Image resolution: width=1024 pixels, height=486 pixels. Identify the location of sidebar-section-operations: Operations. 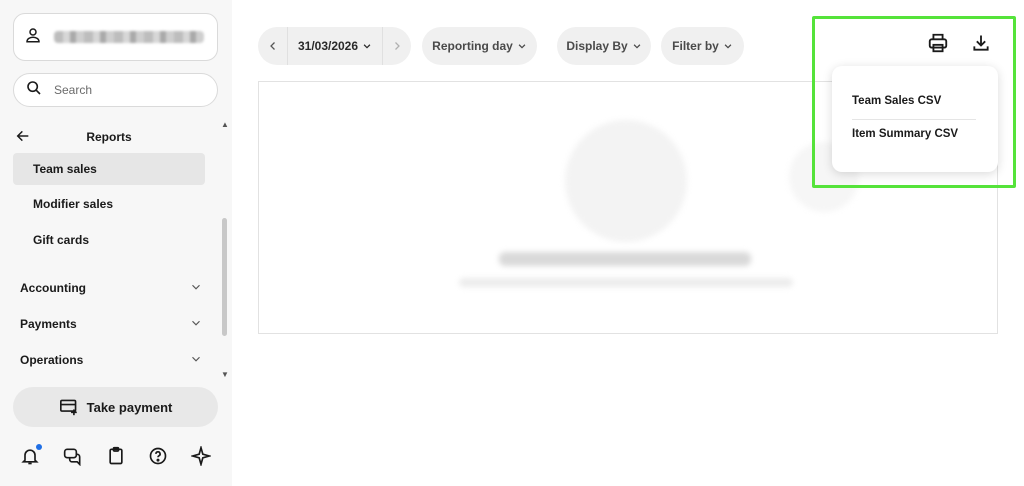
(108, 360).